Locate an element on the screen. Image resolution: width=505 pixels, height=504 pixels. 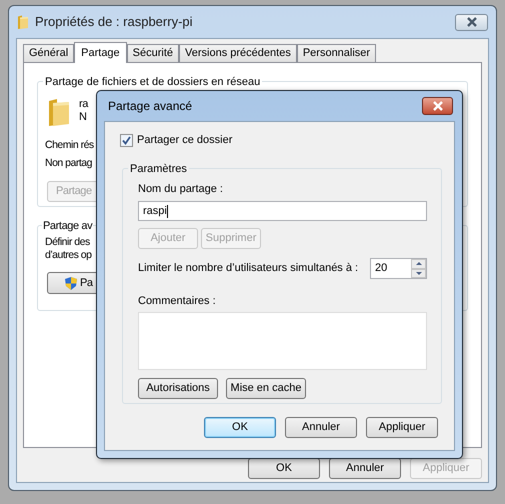
text-cursor is located at coordinates (167, 211).